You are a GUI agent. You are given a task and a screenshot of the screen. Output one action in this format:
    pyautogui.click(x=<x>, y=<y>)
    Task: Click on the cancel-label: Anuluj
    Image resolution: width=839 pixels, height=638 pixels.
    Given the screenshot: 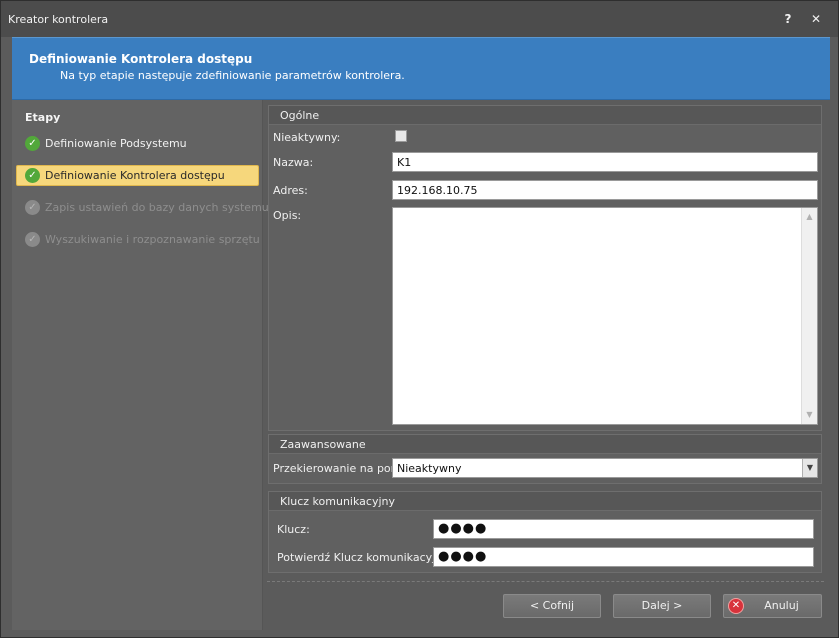 What is the action you would take?
    pyautogui.click(x=781, y=605)
    